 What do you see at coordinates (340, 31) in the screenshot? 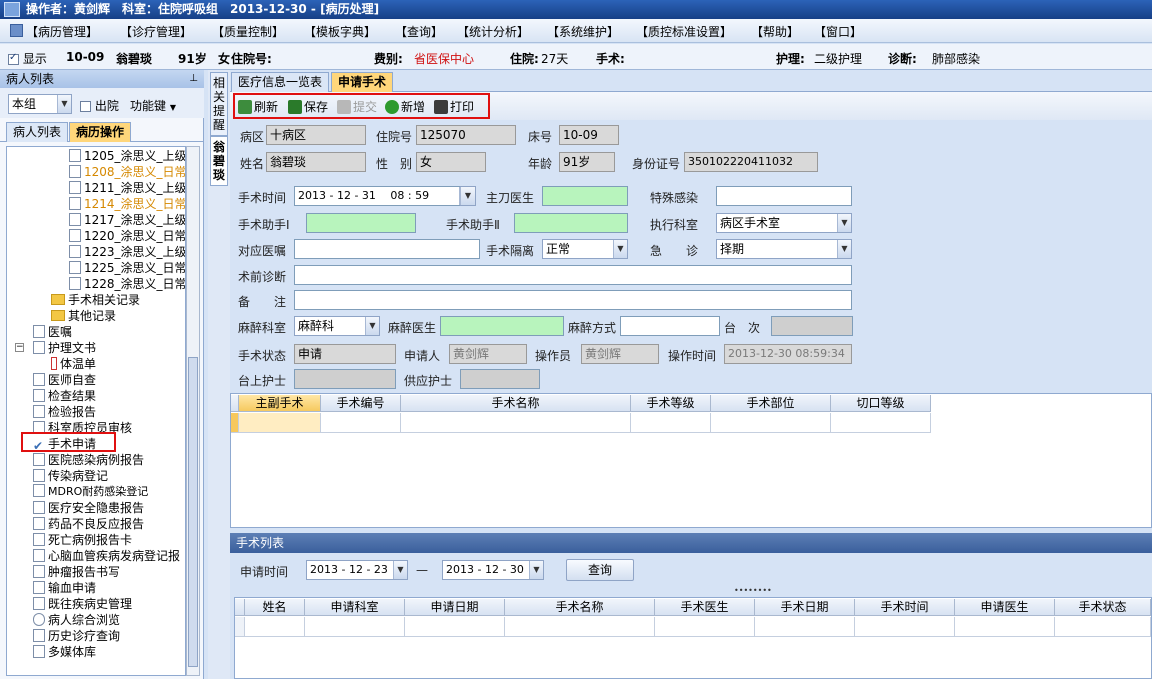
I see `menu-template-dictionary: 【模板字典】` at bounding box center [340, 31].